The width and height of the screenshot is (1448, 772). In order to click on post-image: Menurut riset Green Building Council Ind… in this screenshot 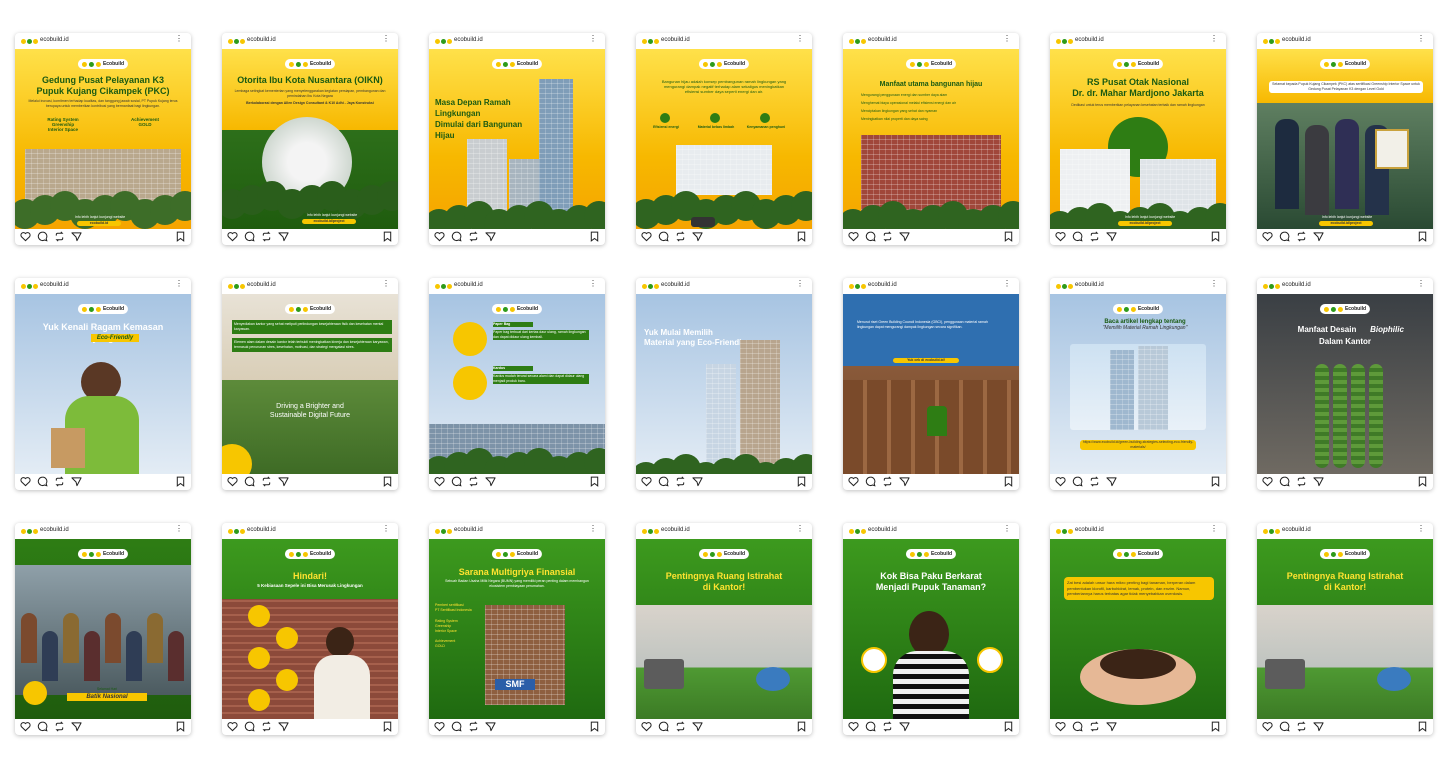, I will do `click(931, 384)`.